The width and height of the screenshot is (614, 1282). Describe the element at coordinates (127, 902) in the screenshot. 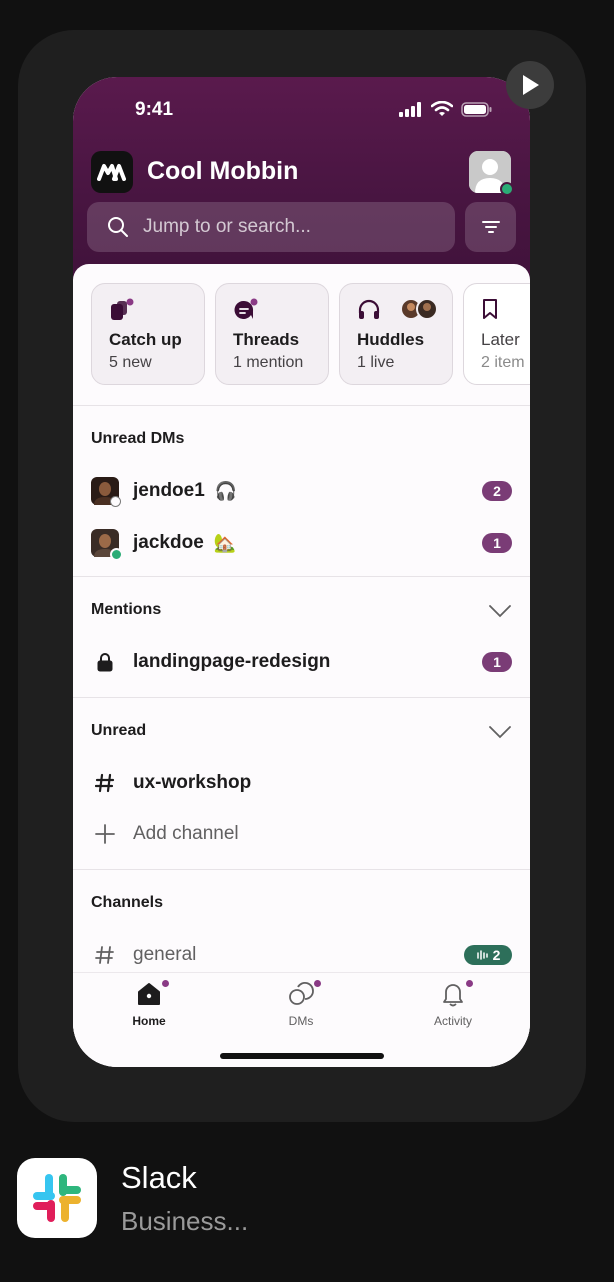

I see `channels-title: Channels` at that location.